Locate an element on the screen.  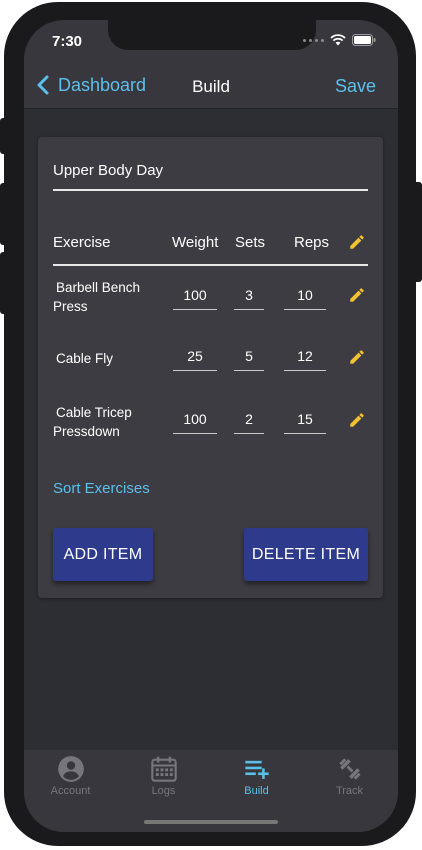
status-icons is located at coordinates (339, 40).